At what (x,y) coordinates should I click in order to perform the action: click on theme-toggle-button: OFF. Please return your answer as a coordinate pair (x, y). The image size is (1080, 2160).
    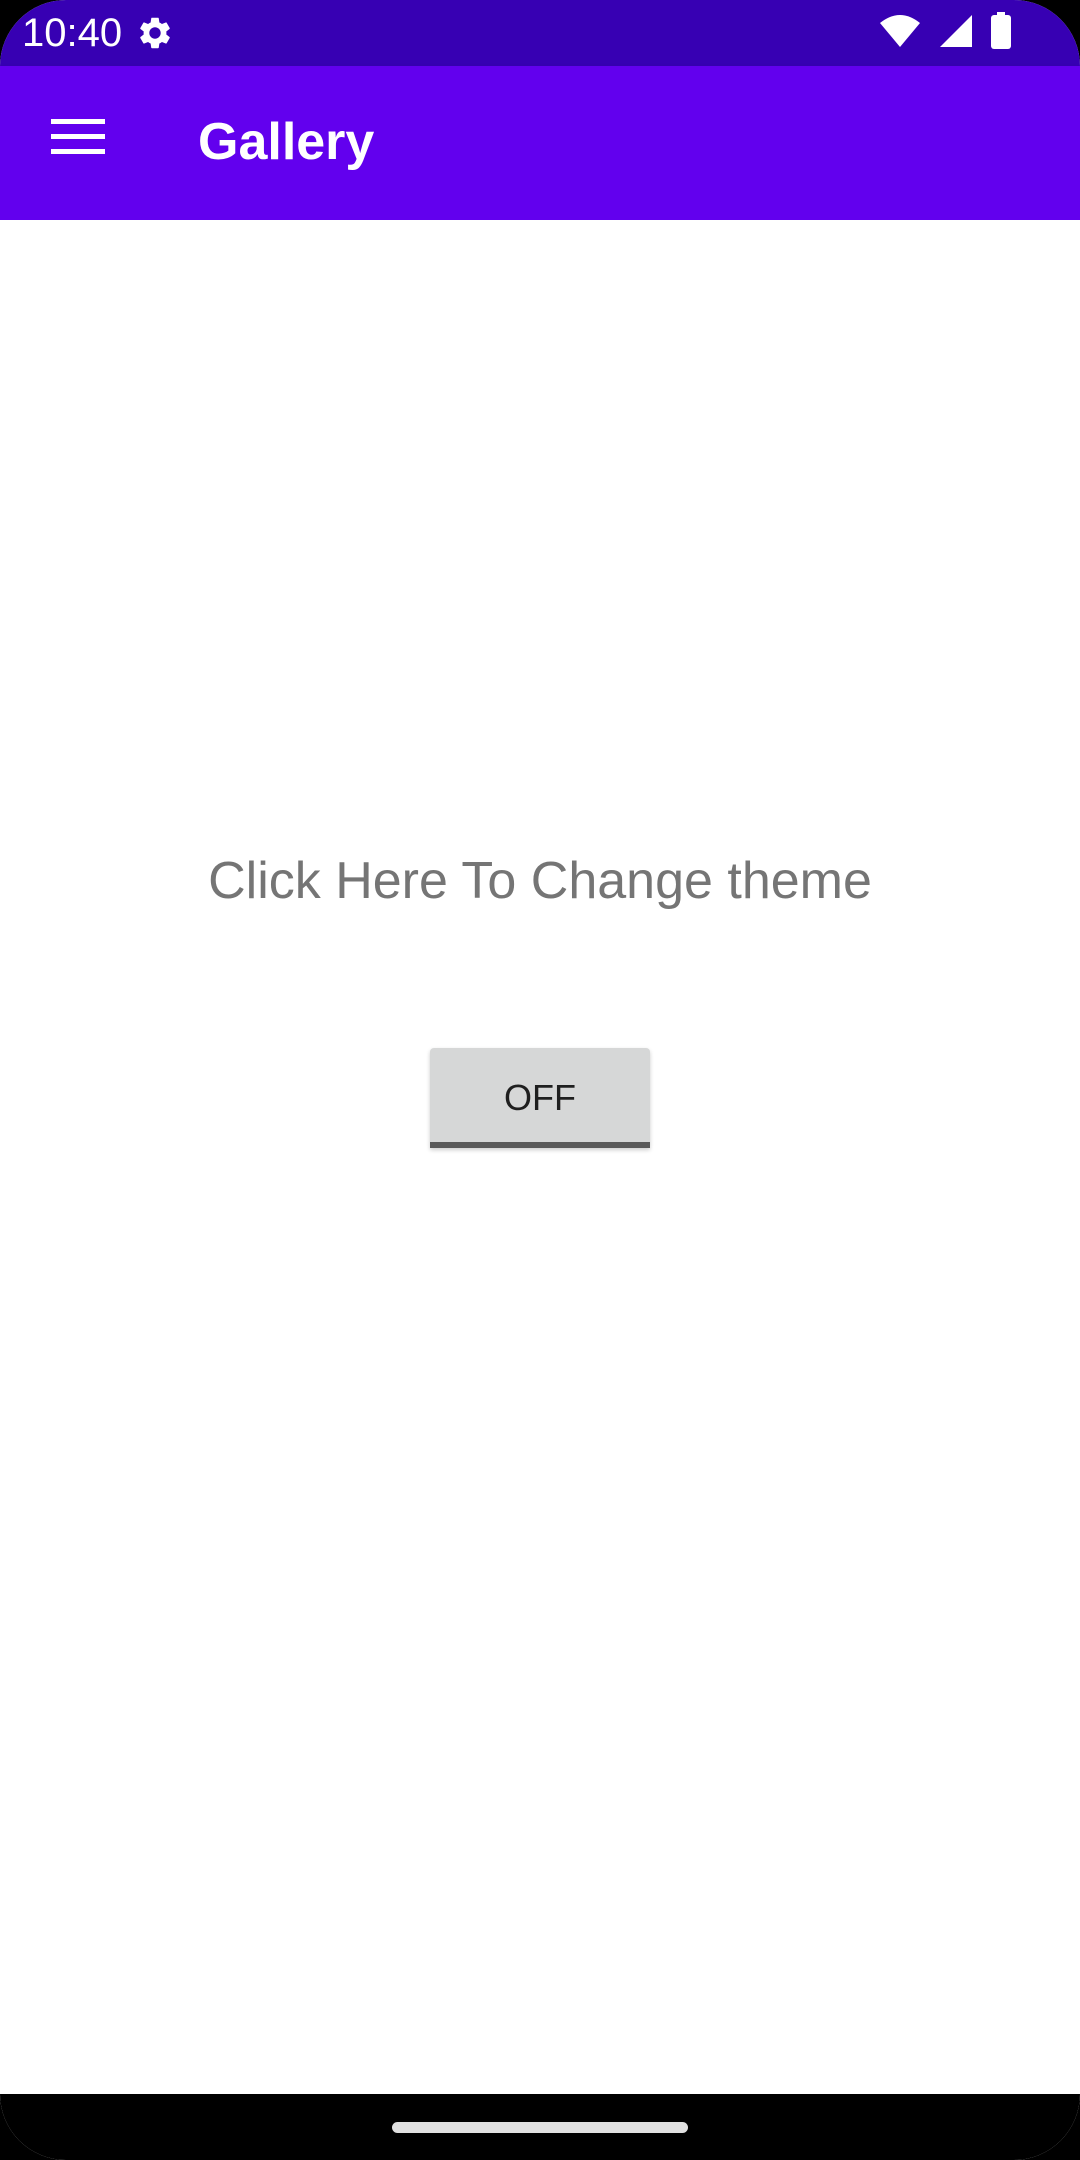
    Looking at the image, I should click on (540, 1098).